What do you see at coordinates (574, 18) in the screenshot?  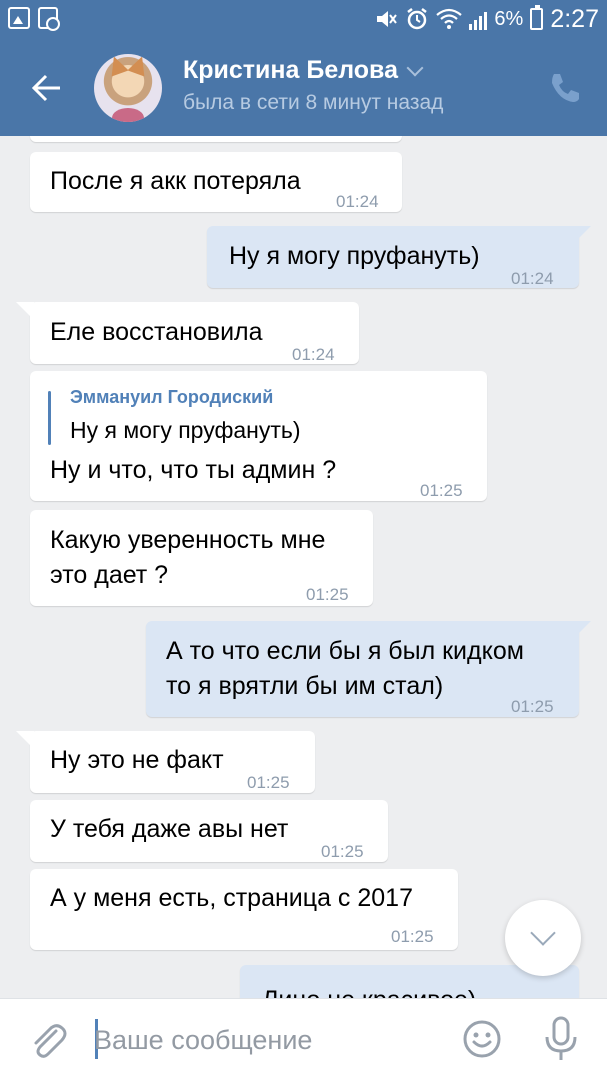 I see `clock: 2:27` at bounding box center [574, 18].